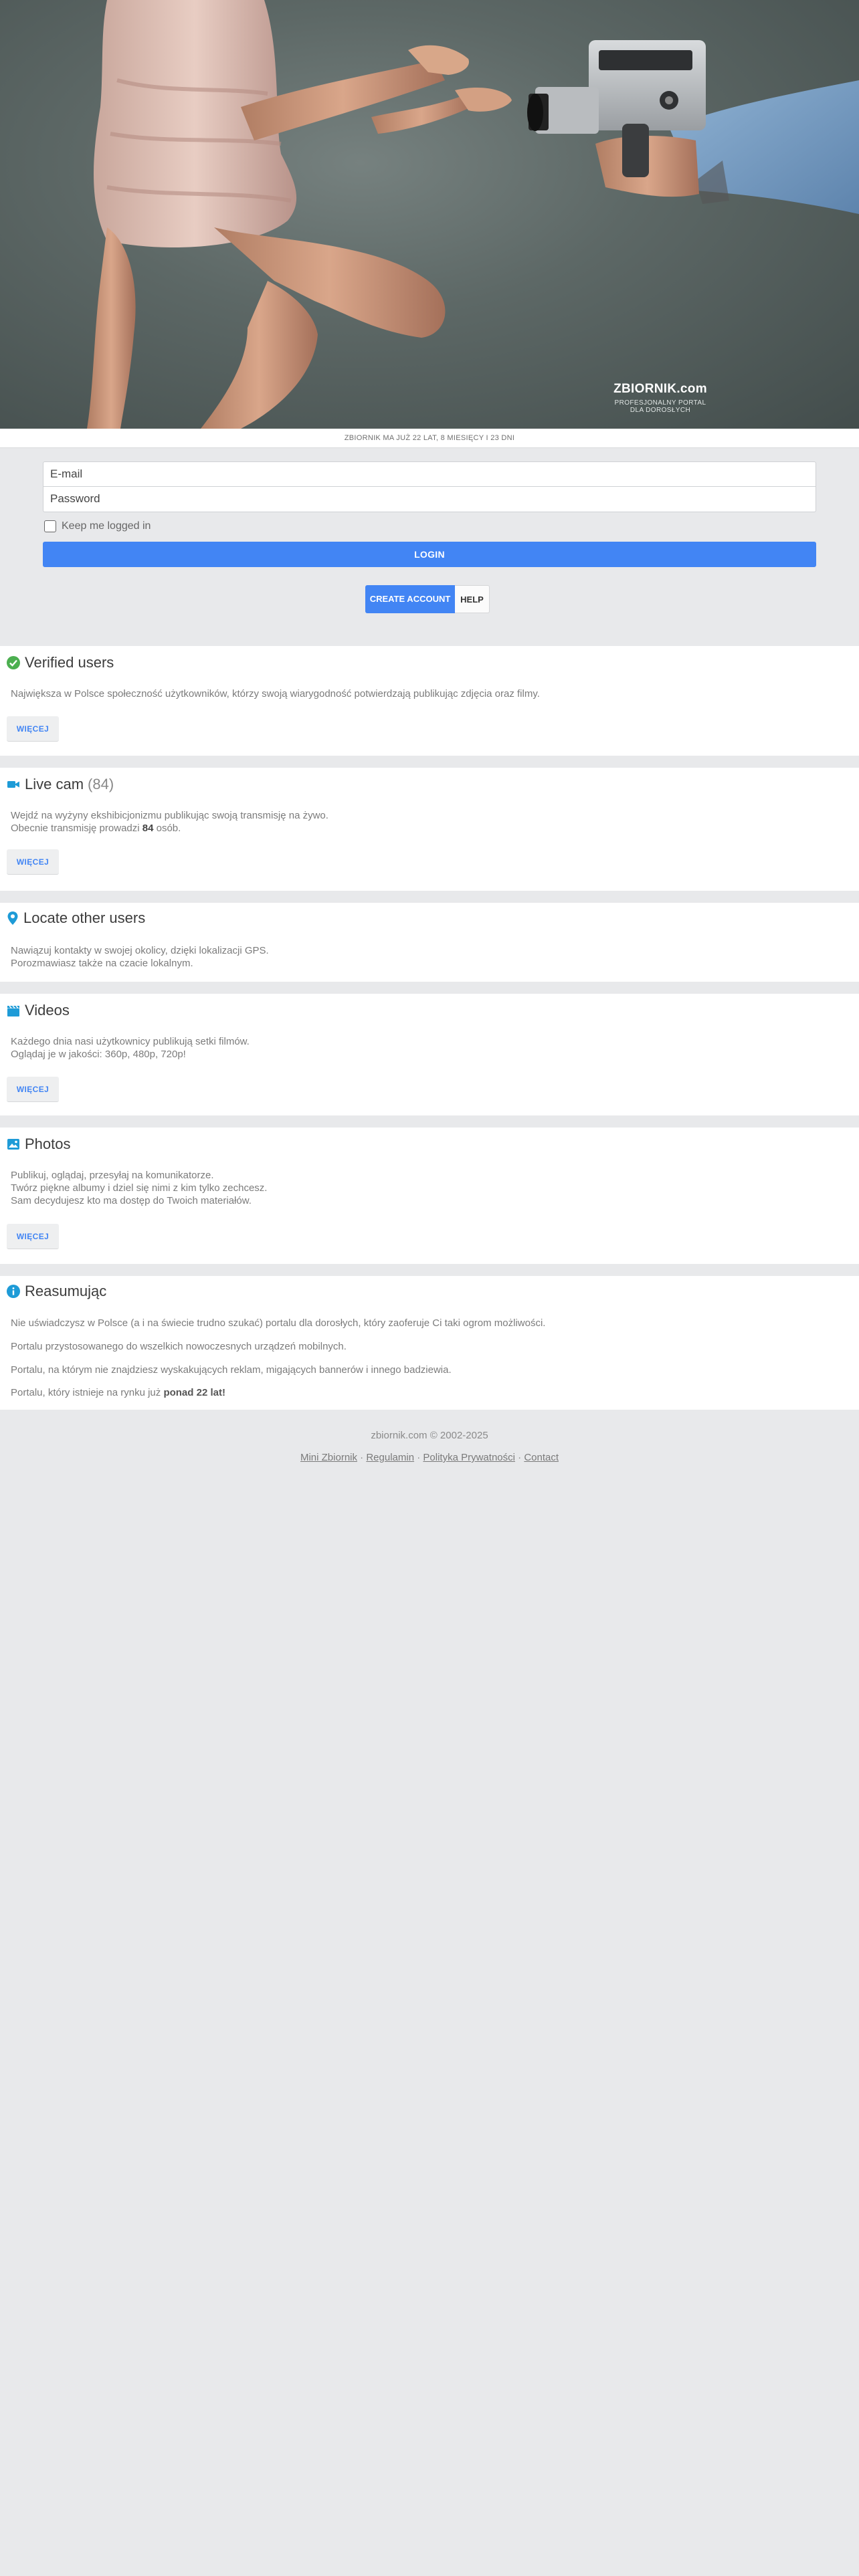 The height and width of the screenshot is (2576, 859). I want to click on keep-logged-checkbox, so click(50, 526).